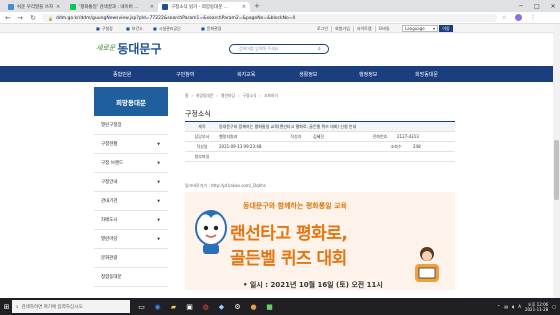  I want to click on short-url-link: 링크바로가기 : http://pf.kakao.com/_Dqhhs, so click(225, 186).